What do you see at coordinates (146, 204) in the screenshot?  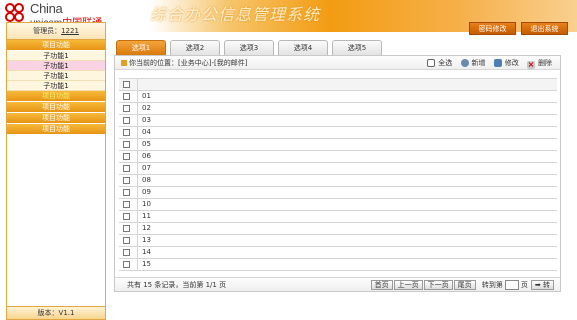 I see `row-number: 10` at bounding box center [146, 204].